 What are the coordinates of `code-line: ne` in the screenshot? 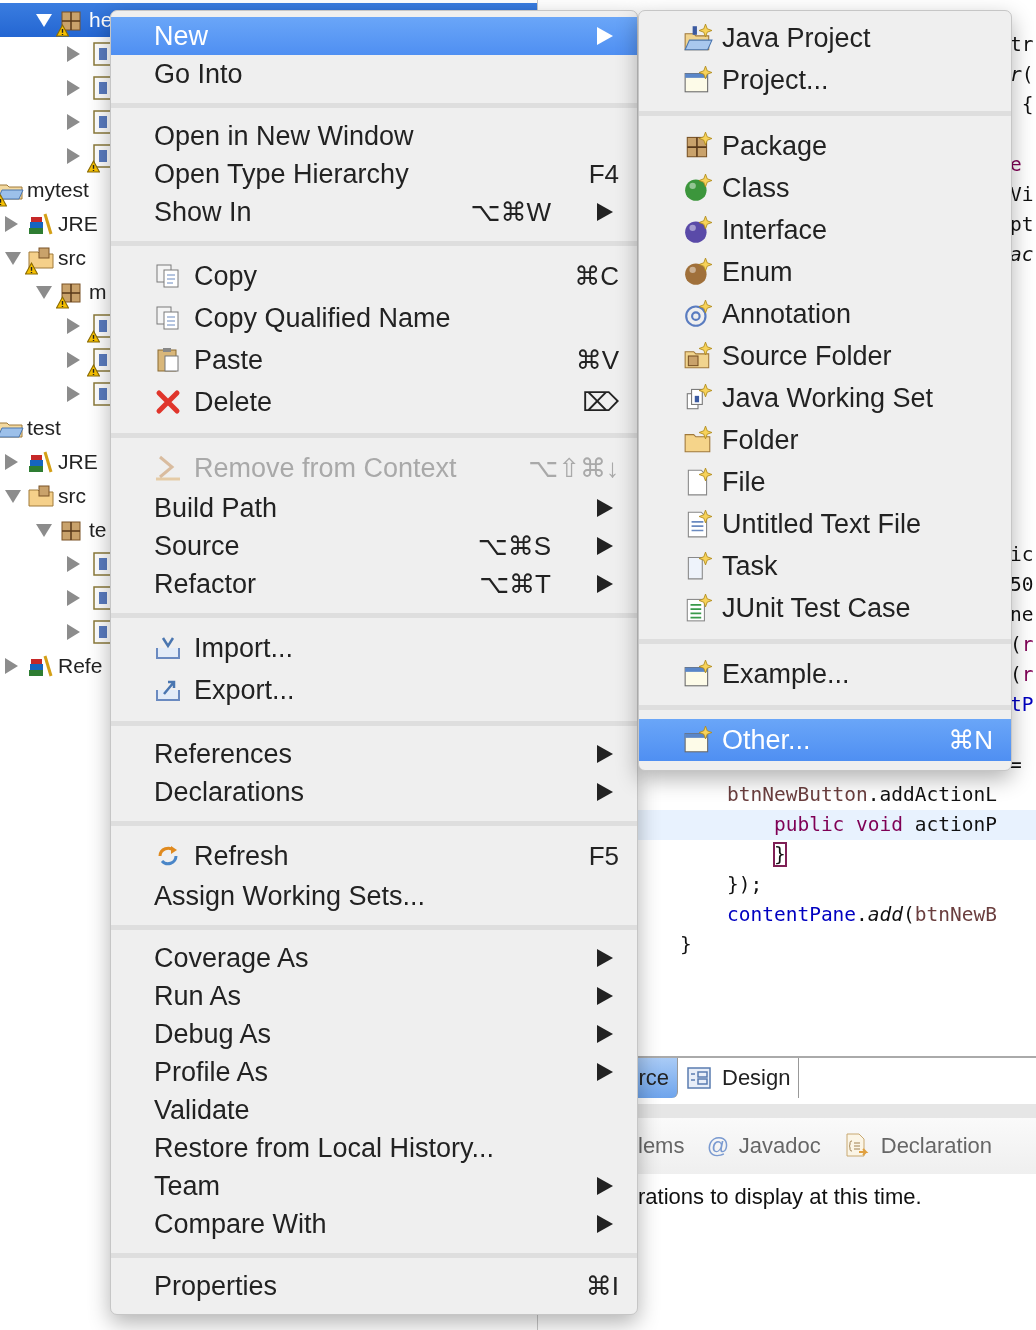 It's located at (1022, 615).